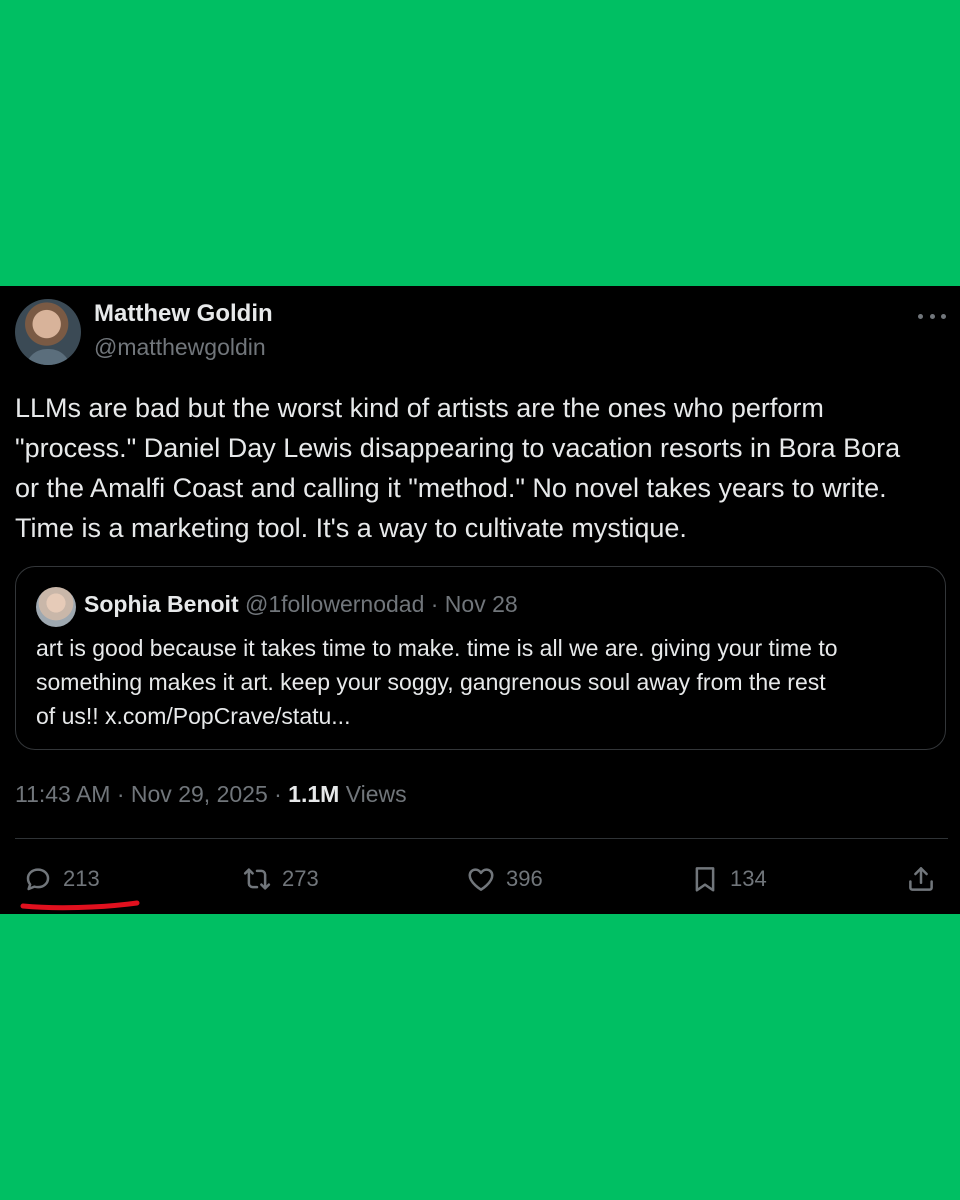 This screenshot has height=1200, width=960. What do you see at coordinates (504, 879) in the screenshot?
I see `like-button: 396` at bounding box center [504, 879].